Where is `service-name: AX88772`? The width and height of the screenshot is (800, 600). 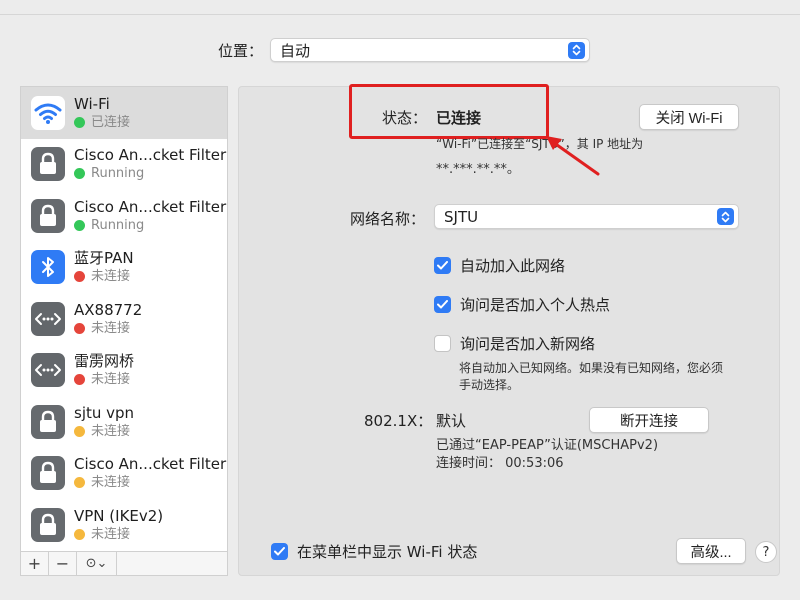
service-name: AX88772 is located at coordinates (108, 309).